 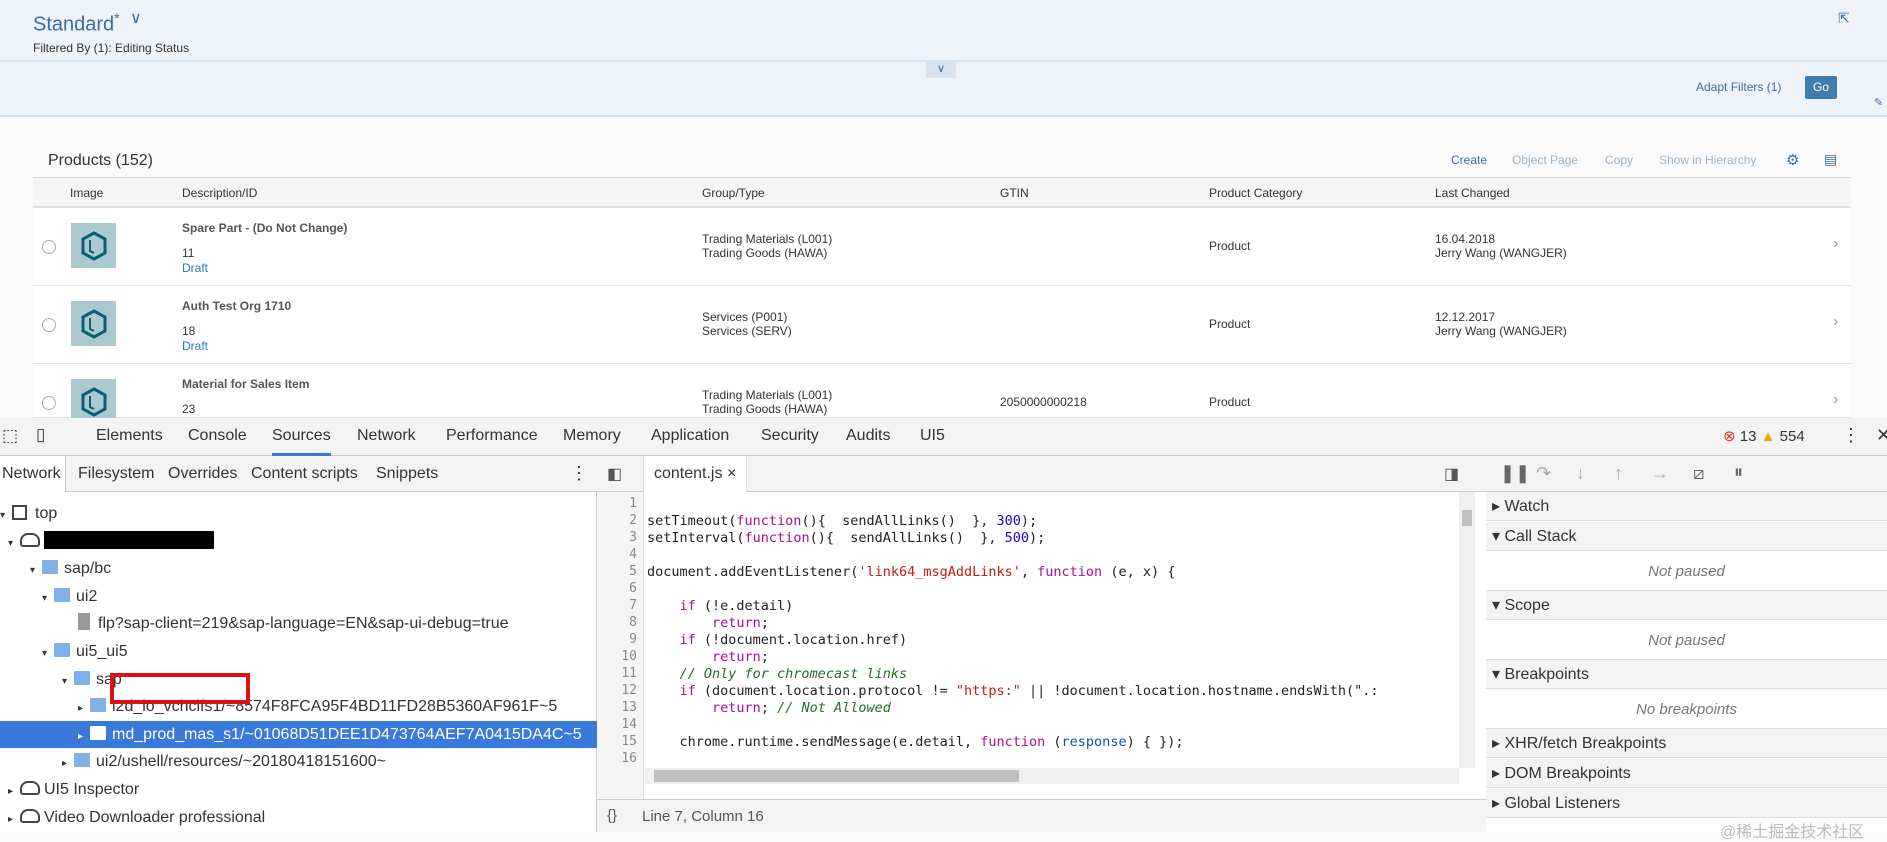 What do you see at coordinates (116, 474) in the screenshot?
I see `subtab-filesystem: Filesystem` at bounding box center [116, 474].